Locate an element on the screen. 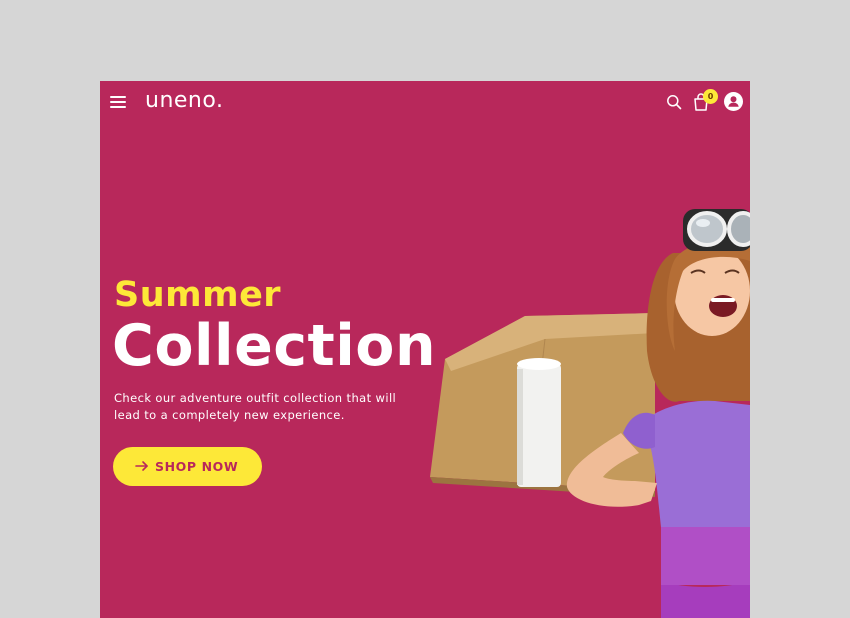 The width and height of the screenshot is (850, 618). user-icon is located at coordinates (733, 101).